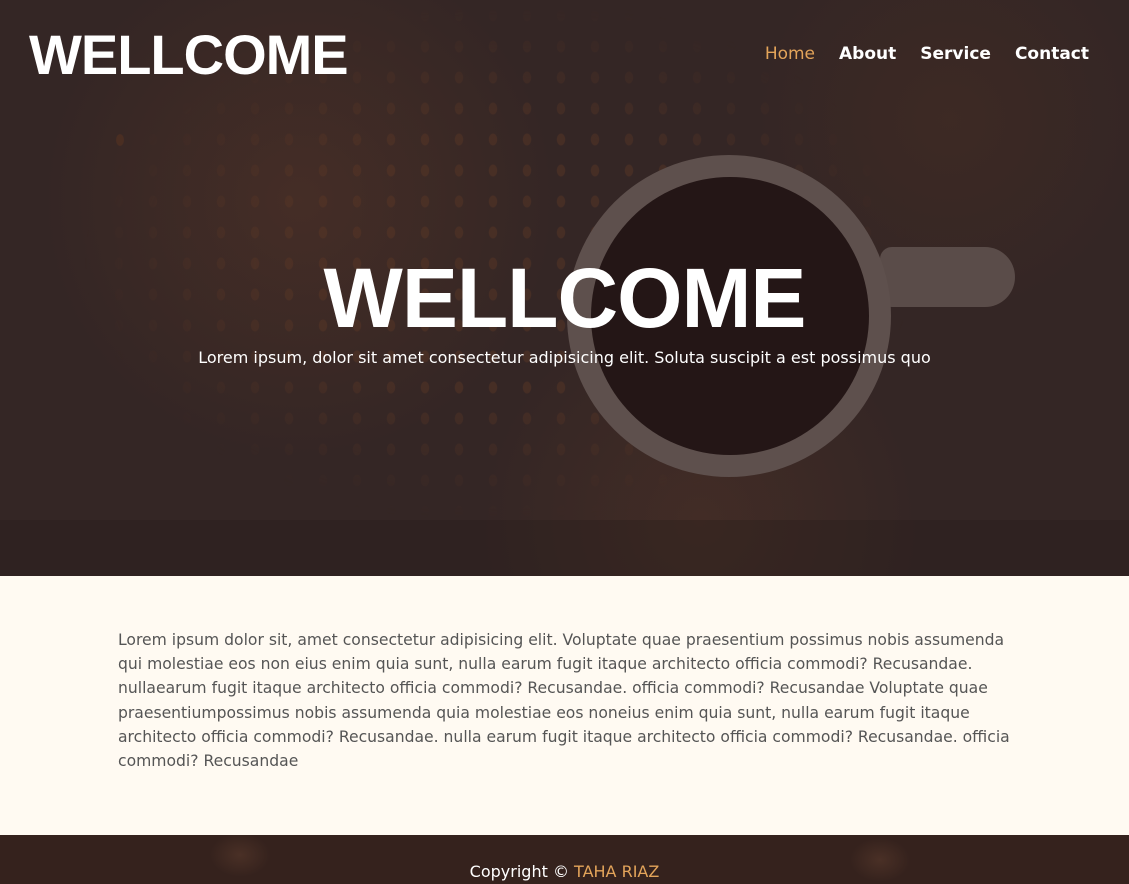 This screenshot has height=884, width=1129. I want to click on nav-contact: Contact, so click(1052, 54).